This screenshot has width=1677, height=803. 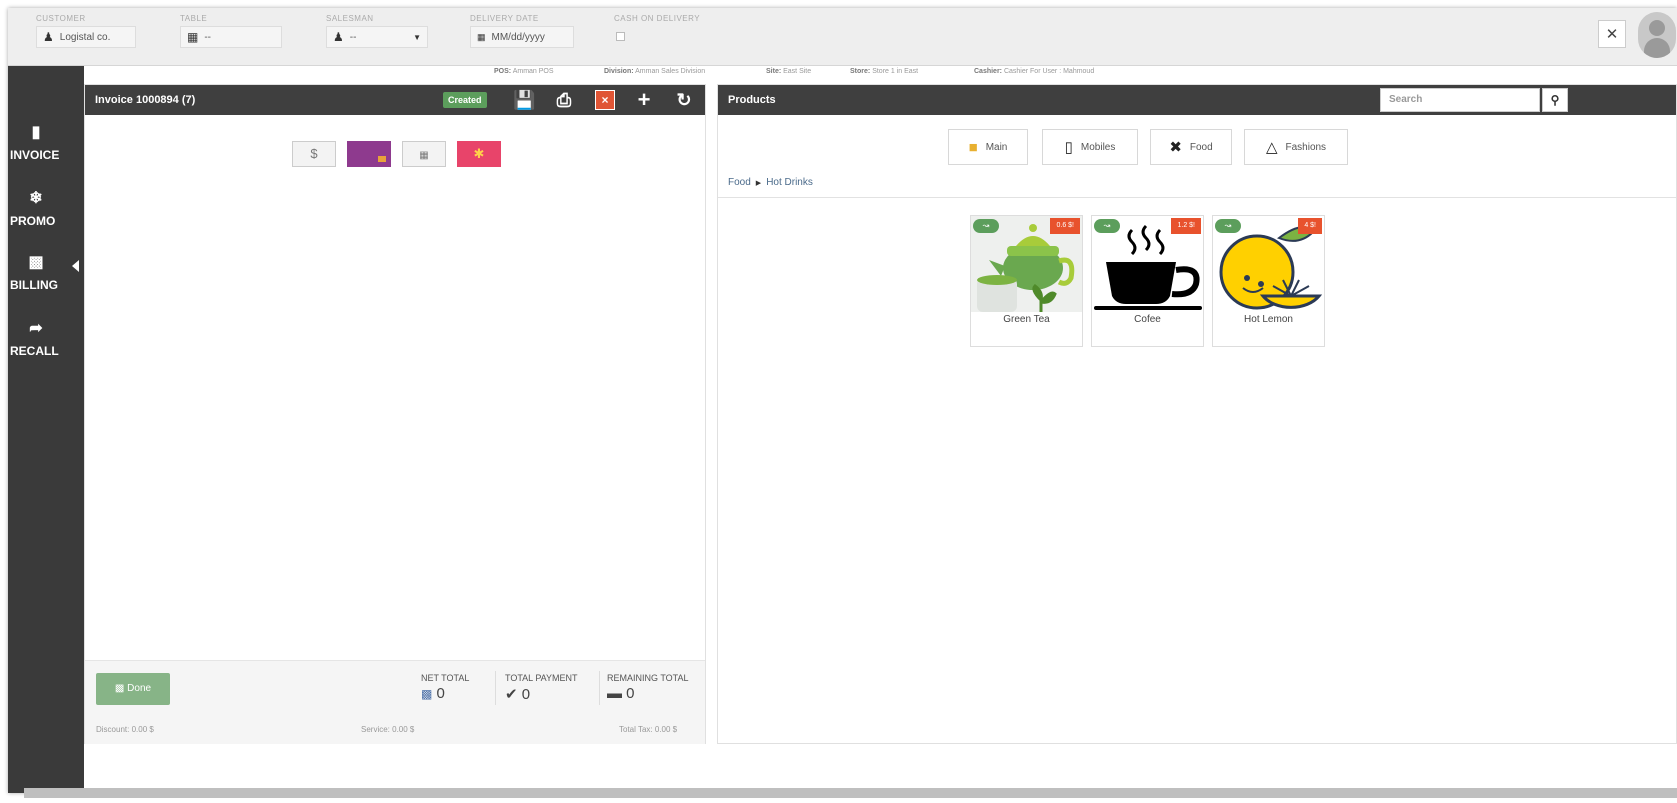 I want to click on cash-icon: $, so click(x=314, y=153).